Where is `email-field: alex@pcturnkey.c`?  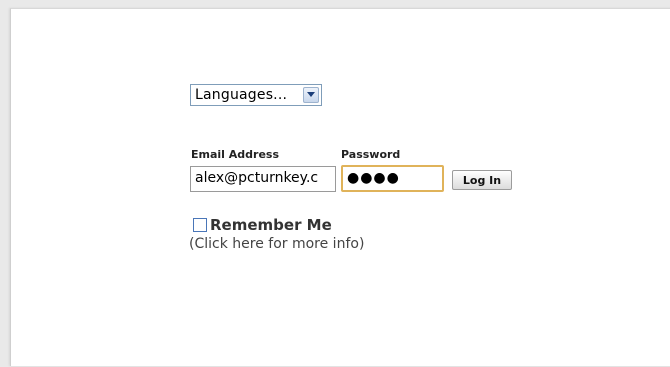
email-field: alex@pcturnkey.c is located at coordinates (263, 179).